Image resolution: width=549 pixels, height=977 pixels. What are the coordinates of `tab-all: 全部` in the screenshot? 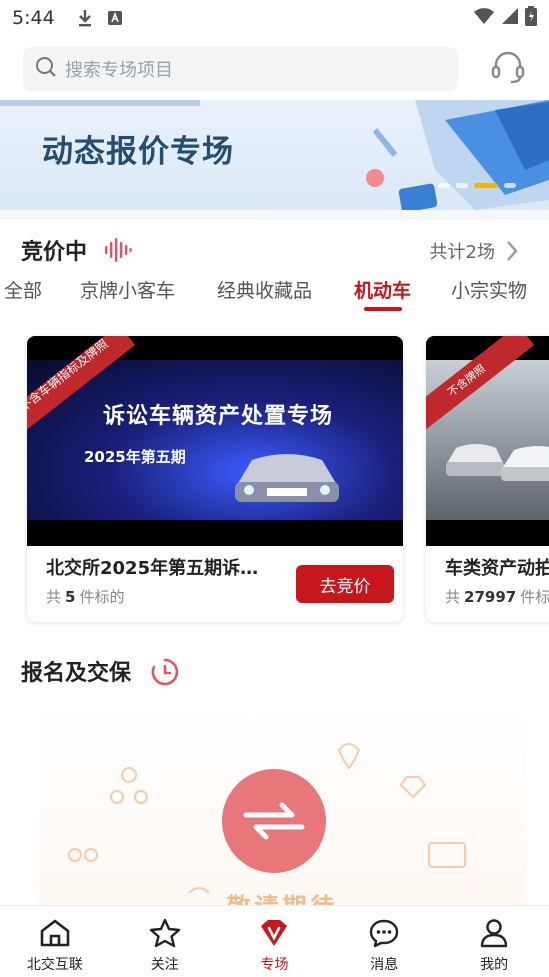 It's located at (23, 289).